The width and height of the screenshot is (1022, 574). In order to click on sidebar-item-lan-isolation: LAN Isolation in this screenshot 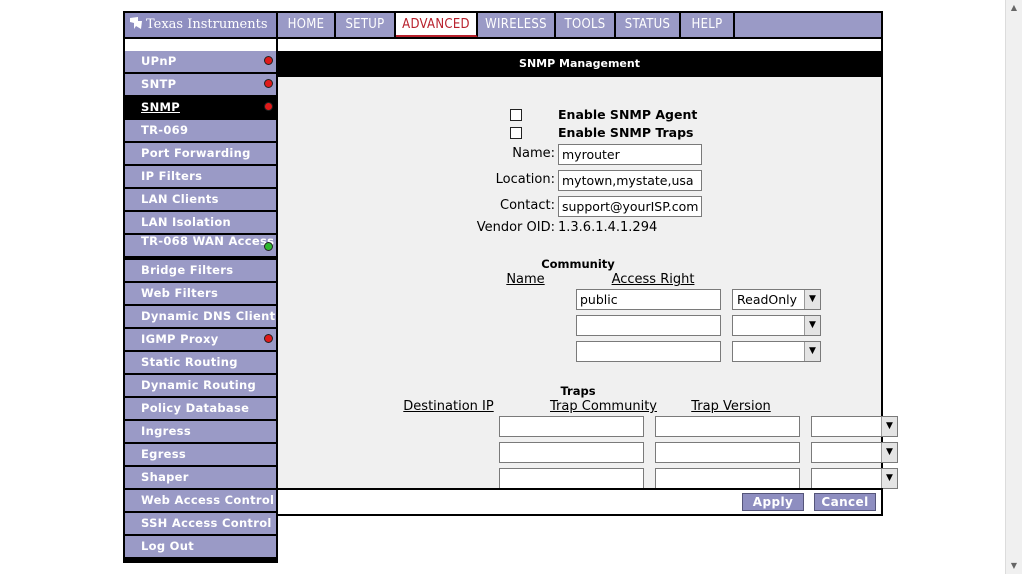, I will do `click(200, 222)`.